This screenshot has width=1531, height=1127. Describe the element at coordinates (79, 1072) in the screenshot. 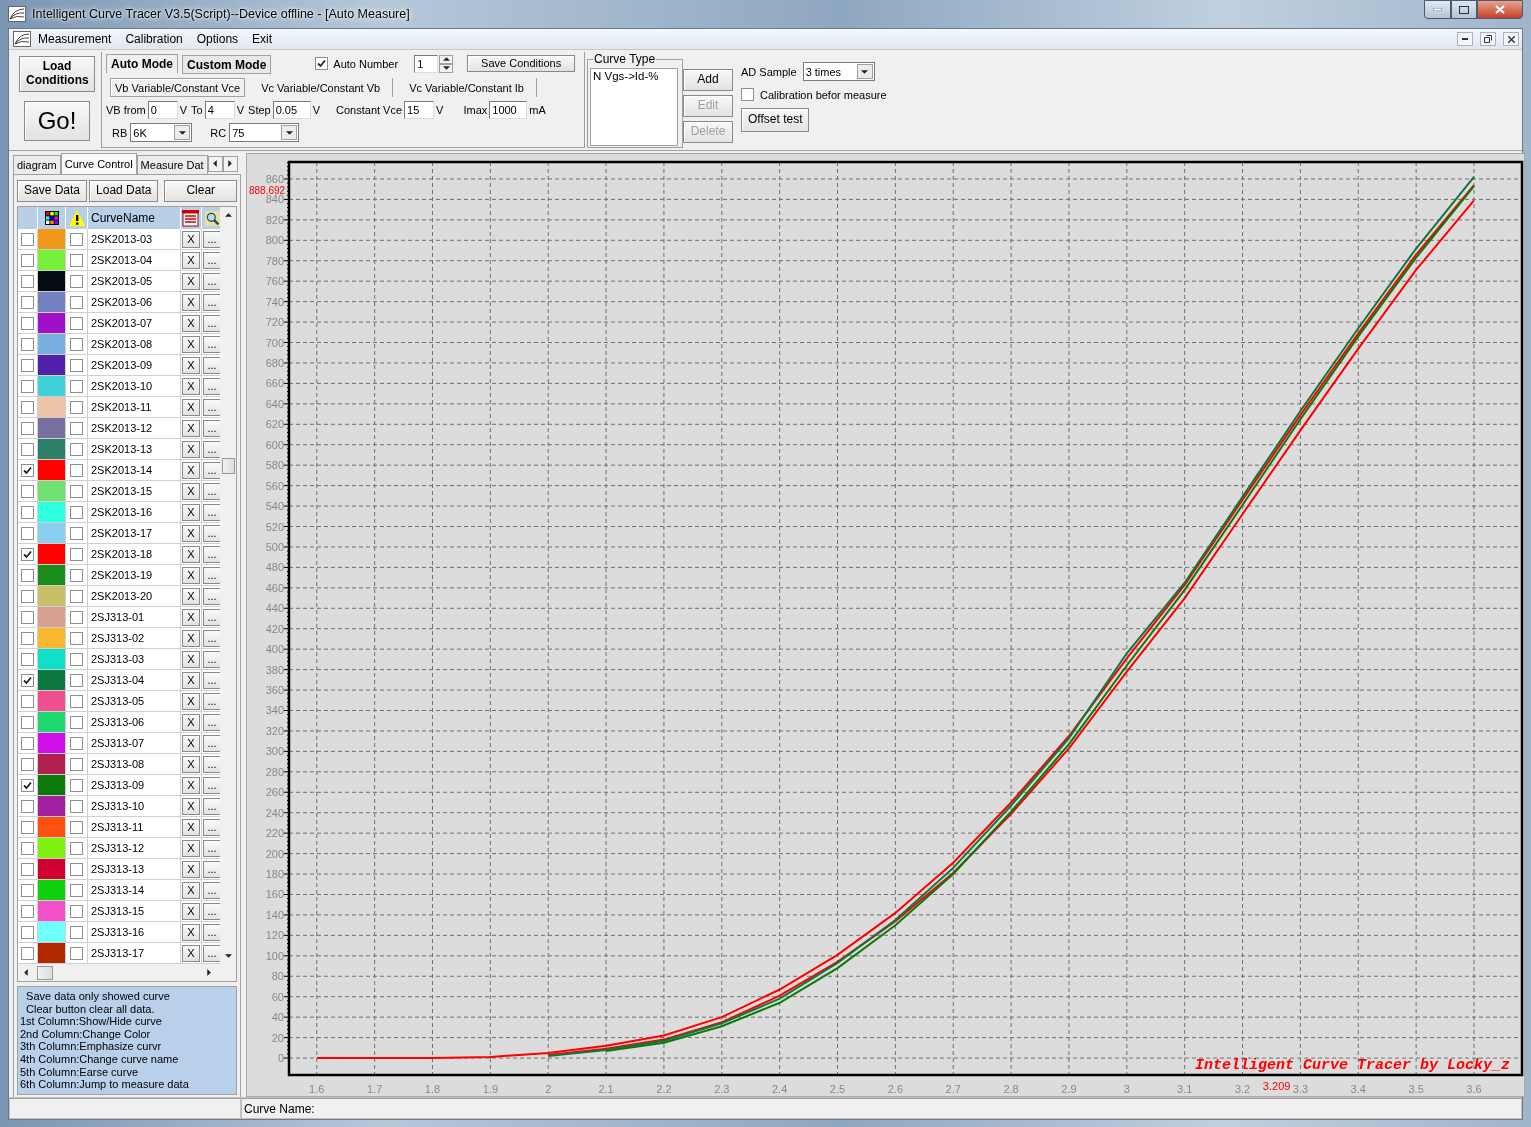

I see `help-text: 5th Column:Earse curve` at that location.